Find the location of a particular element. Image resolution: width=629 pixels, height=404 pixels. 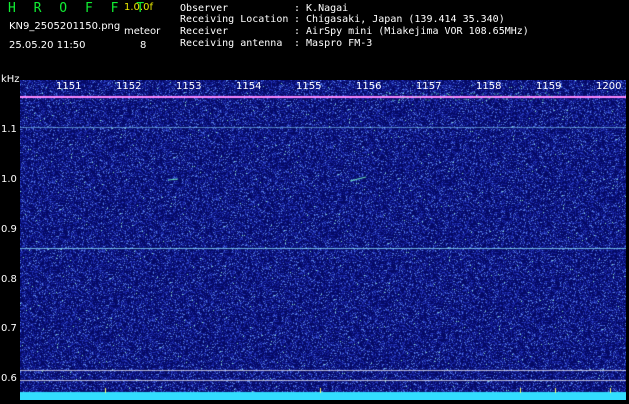

y-axis-unit: kHz is located at coordinates (10, 79).